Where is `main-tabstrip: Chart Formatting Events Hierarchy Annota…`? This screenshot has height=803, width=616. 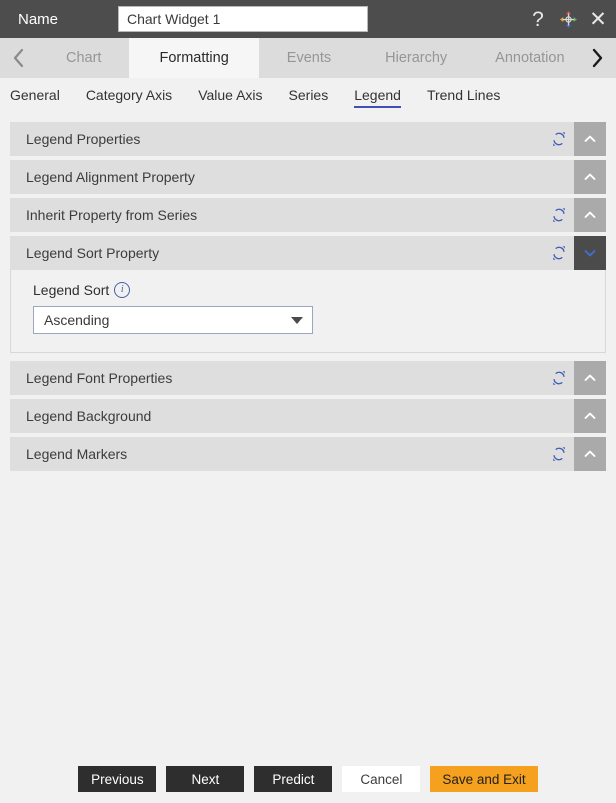 main-tabstrip: Chart Formatting Events Hierarchy Annota… is located at coordinates (308, 58).